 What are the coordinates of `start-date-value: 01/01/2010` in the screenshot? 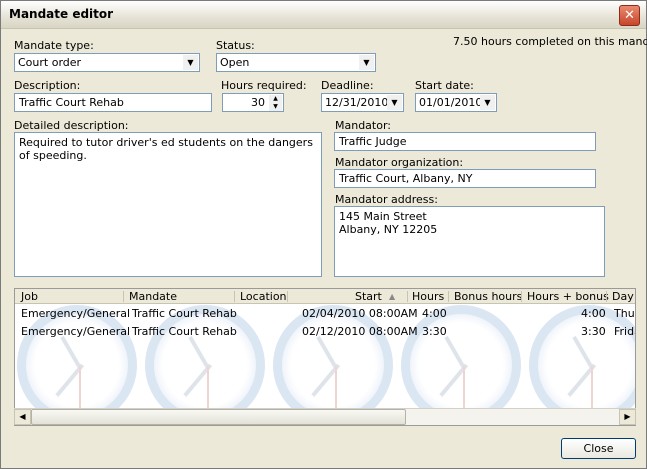 It's located at (451, 102).